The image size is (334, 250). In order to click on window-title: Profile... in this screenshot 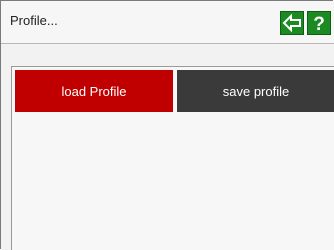, I will do `click(34, 20)`.